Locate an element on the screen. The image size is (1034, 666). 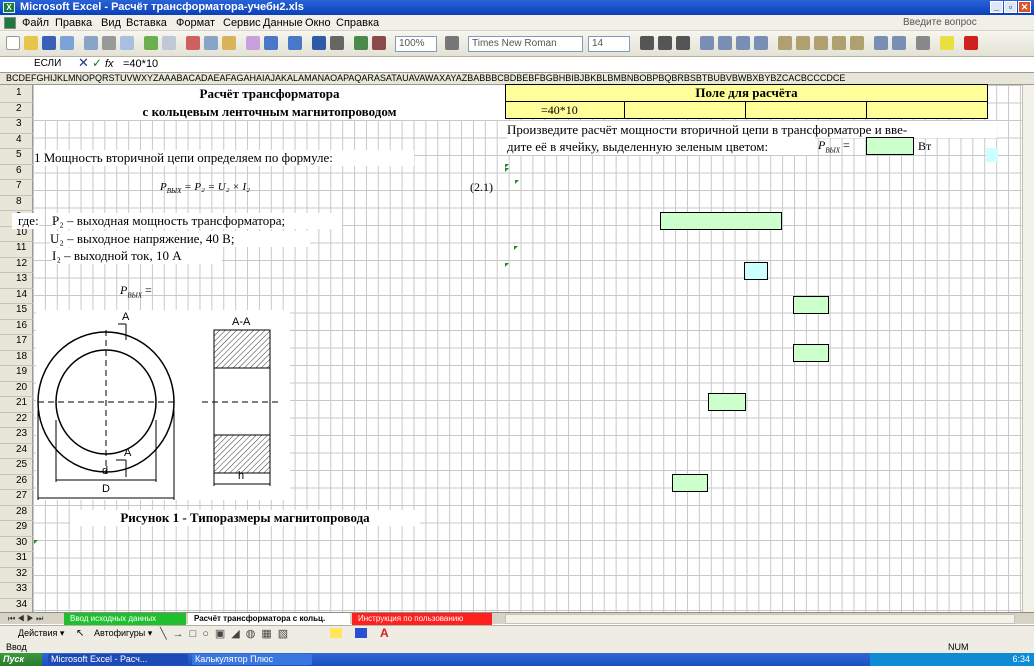
row-header: 14 is located at coordinates (16, 296).